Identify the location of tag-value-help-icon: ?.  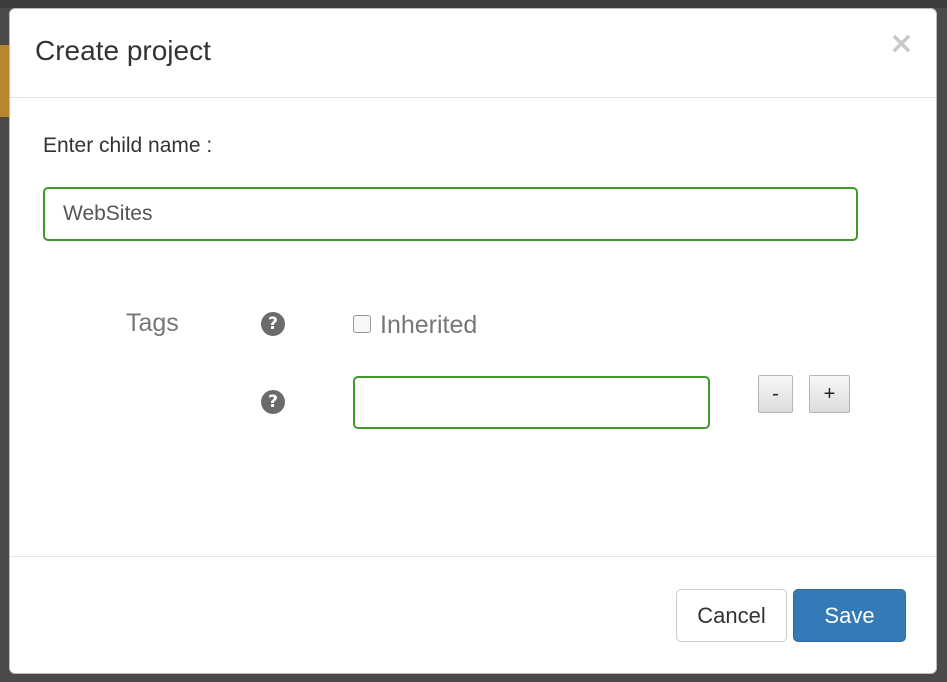
(273, 402).